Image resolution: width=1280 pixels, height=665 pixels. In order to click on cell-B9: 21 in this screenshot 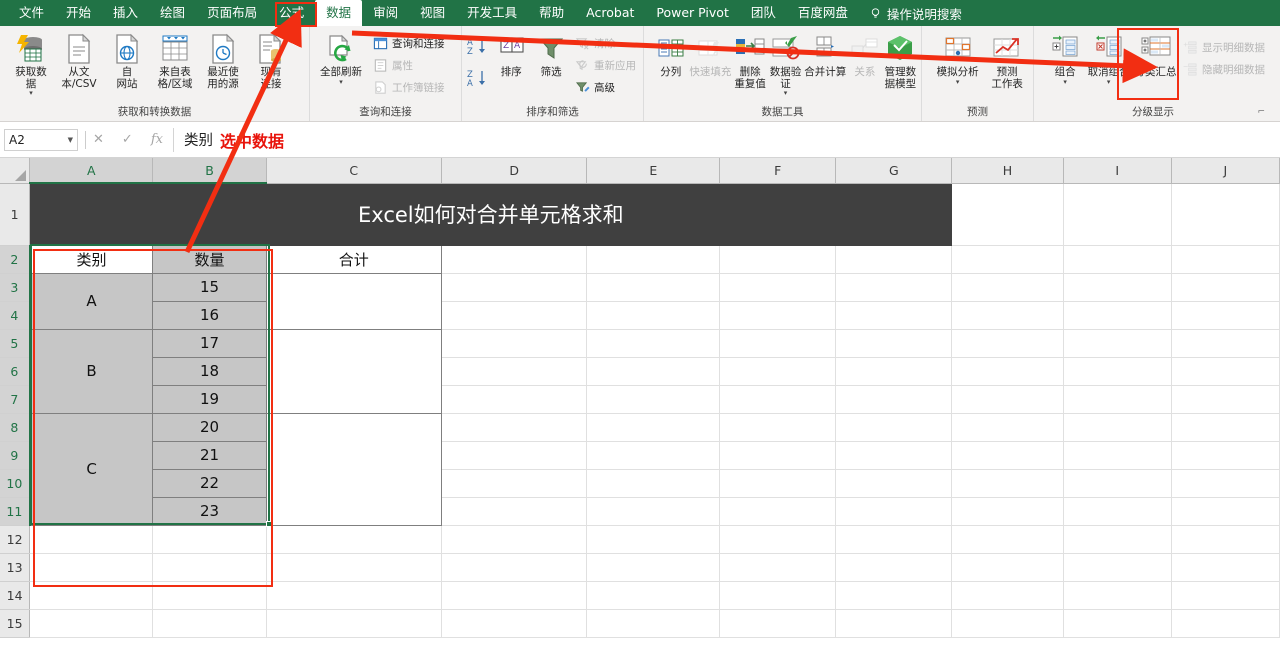, I will do `click(209, 455)`.